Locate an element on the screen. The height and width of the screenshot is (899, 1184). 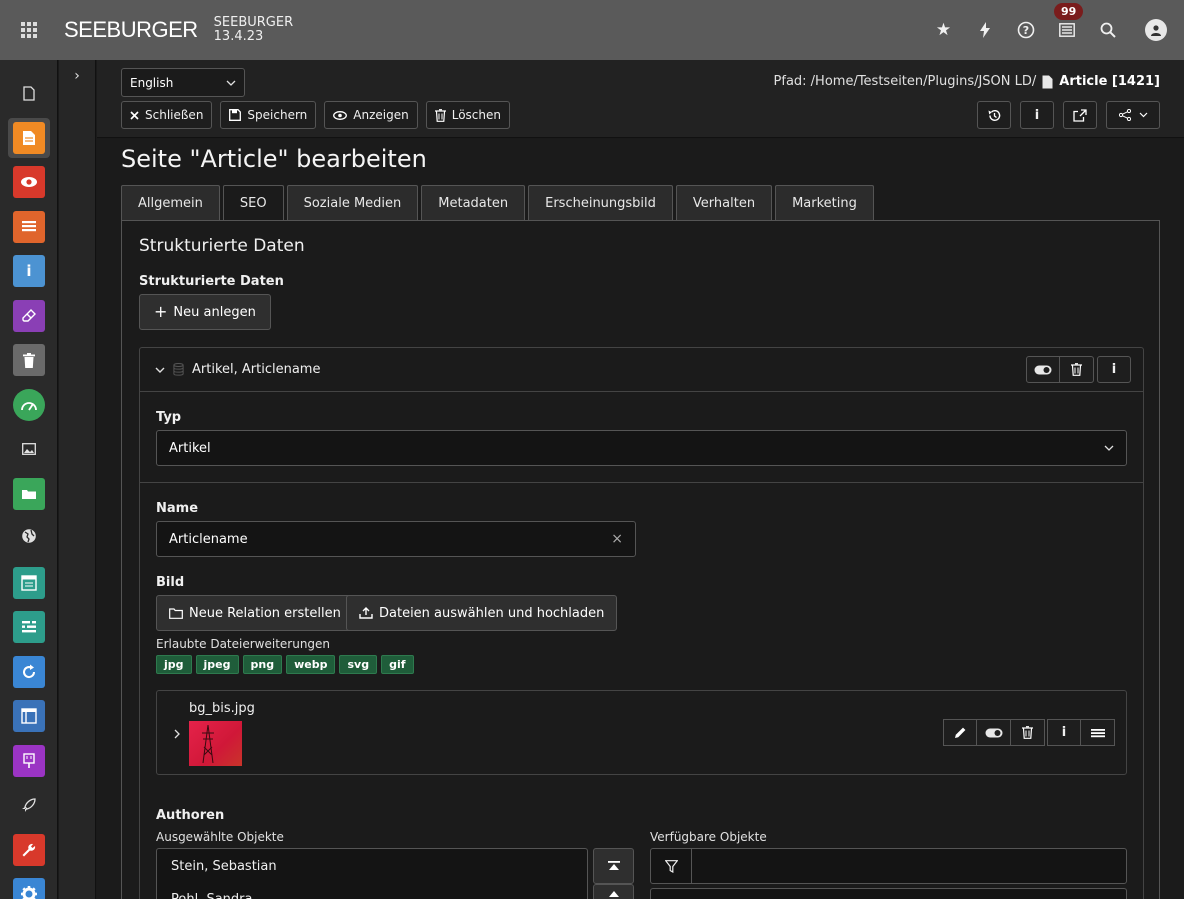
module-scheduler is located at coordinates (29, 672).